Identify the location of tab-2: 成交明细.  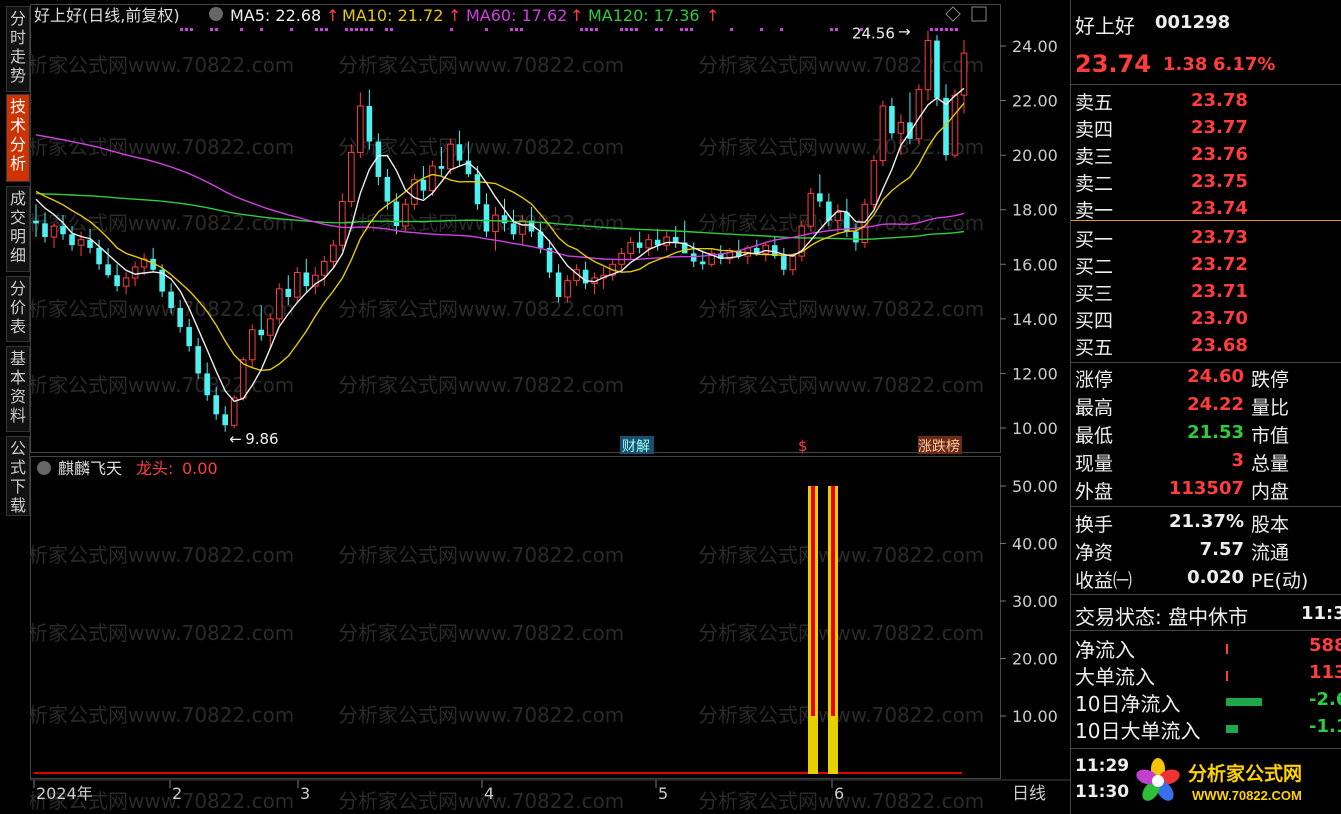
(18, 229).